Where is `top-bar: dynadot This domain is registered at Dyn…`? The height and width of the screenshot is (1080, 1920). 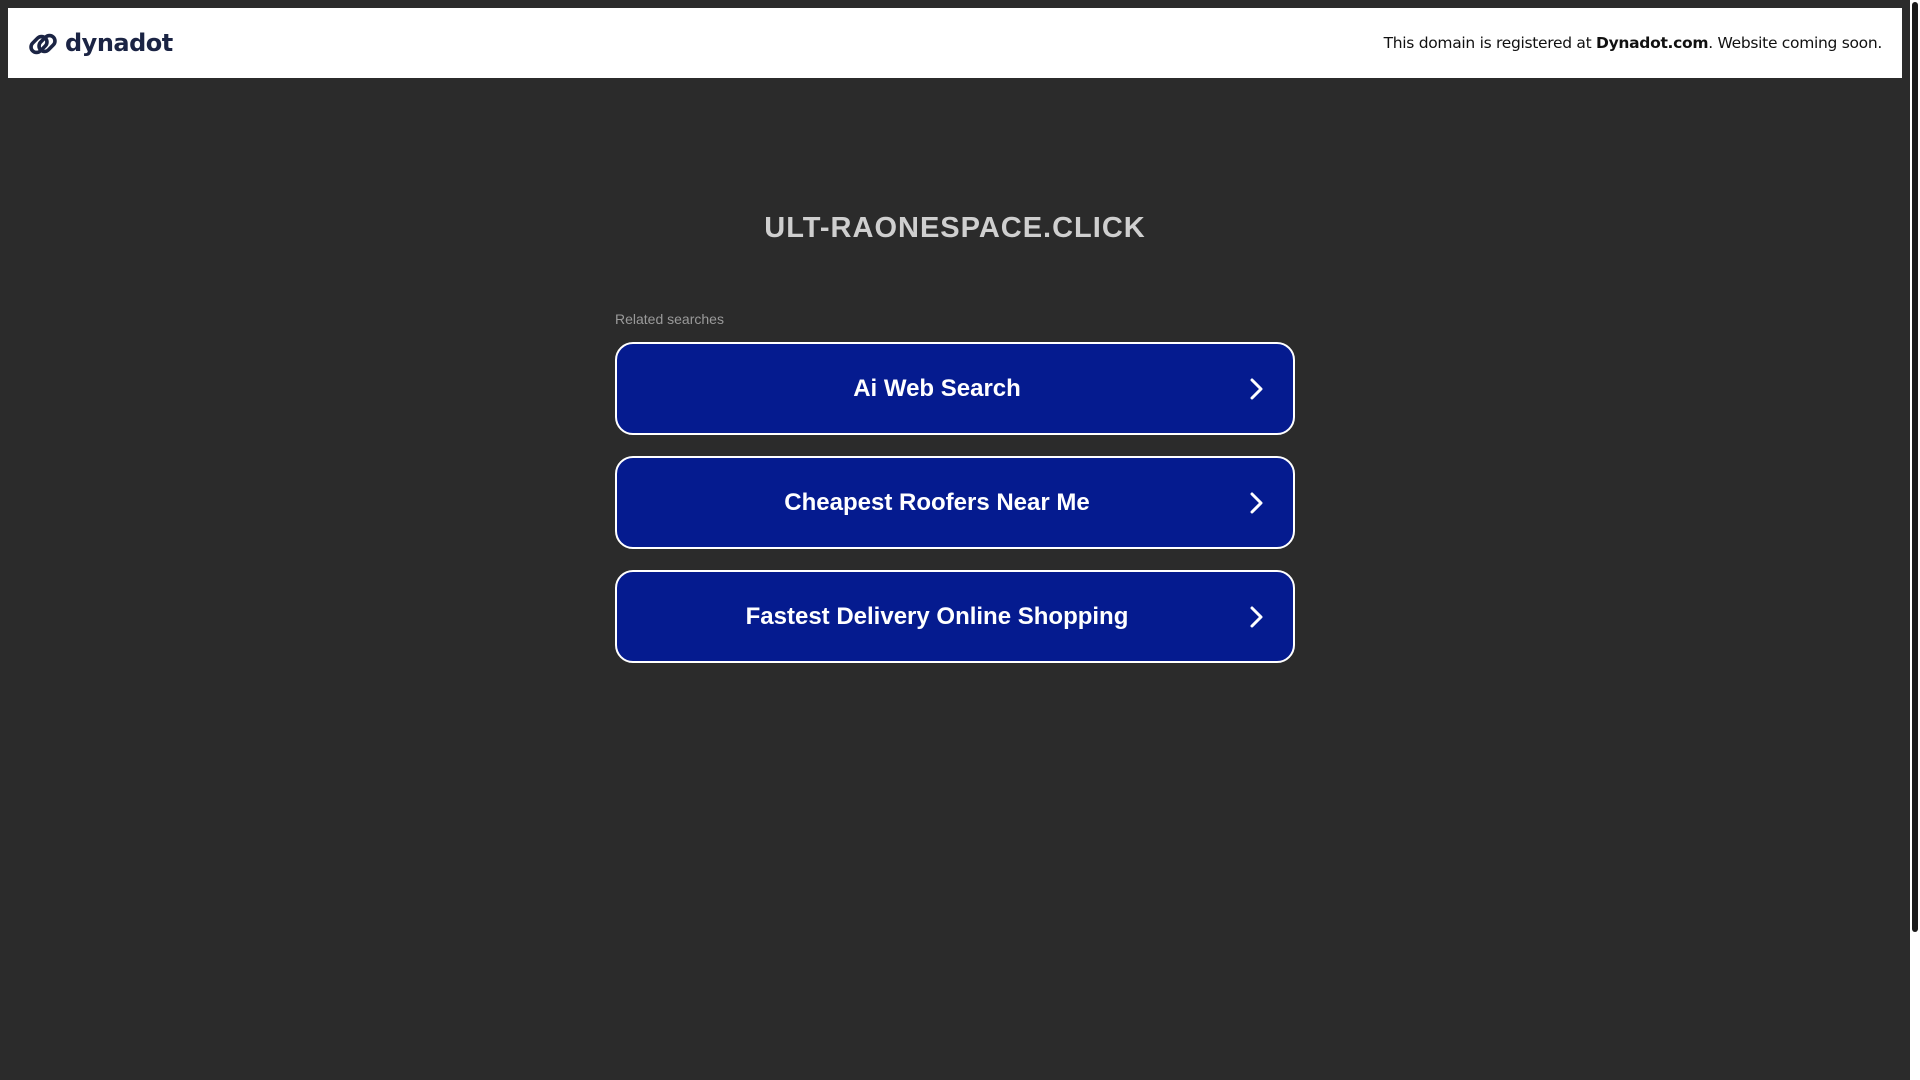 top-bar: dynadot This domain is registered at Dyn… is located at coordinates (955, 43).